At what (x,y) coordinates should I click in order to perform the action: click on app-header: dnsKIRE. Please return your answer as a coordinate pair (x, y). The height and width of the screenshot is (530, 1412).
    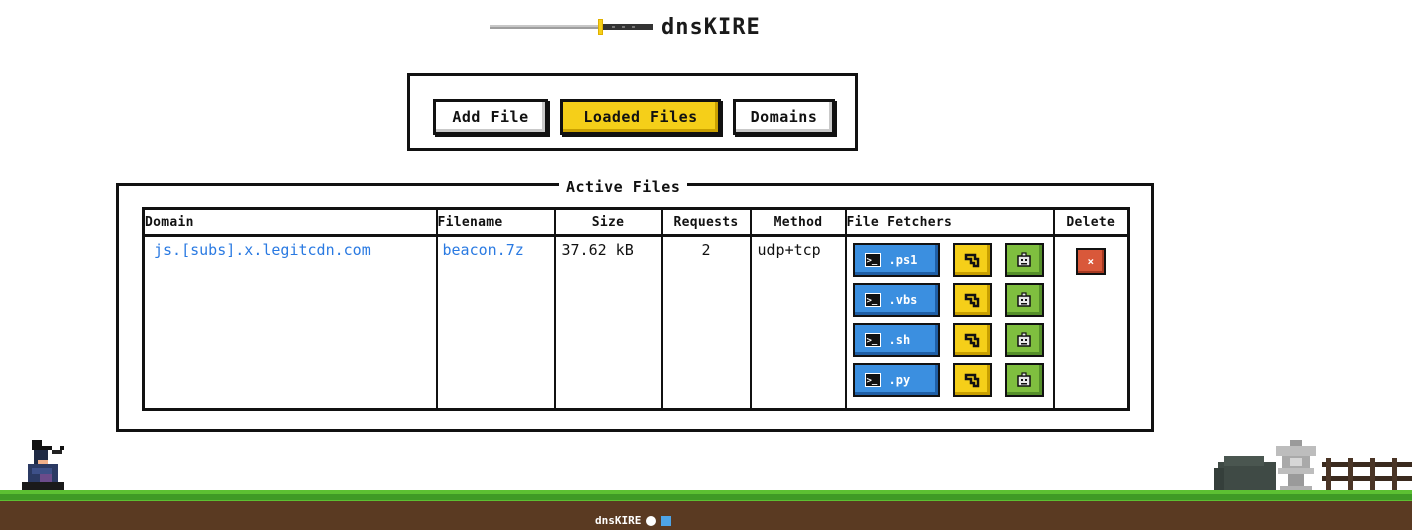
    Looking at the image, I should click on (625, 27).